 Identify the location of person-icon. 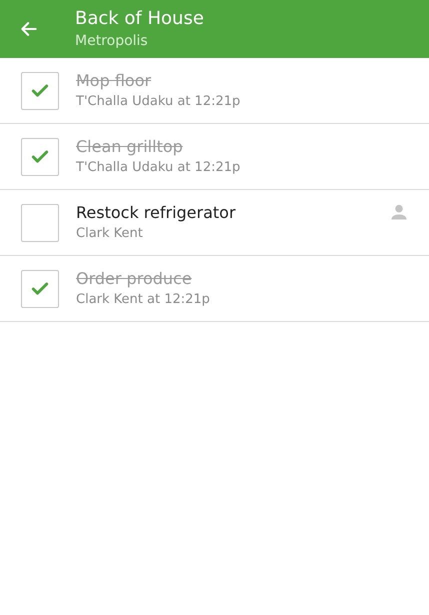
(399, 212).